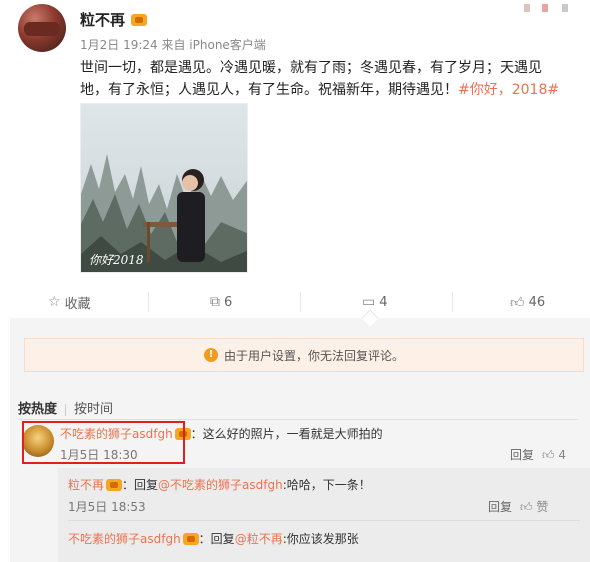 This screenshot has width=590, height=562. I want to click on reply-like-button: 👍︎ 赞, so click(534, 506).